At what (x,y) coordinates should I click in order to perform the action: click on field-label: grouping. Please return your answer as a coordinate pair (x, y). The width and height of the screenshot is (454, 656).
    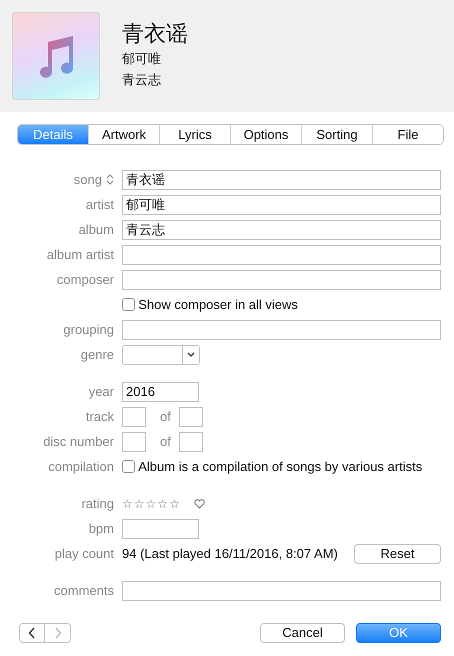
    Looking at the image, I should click on (88, 329).